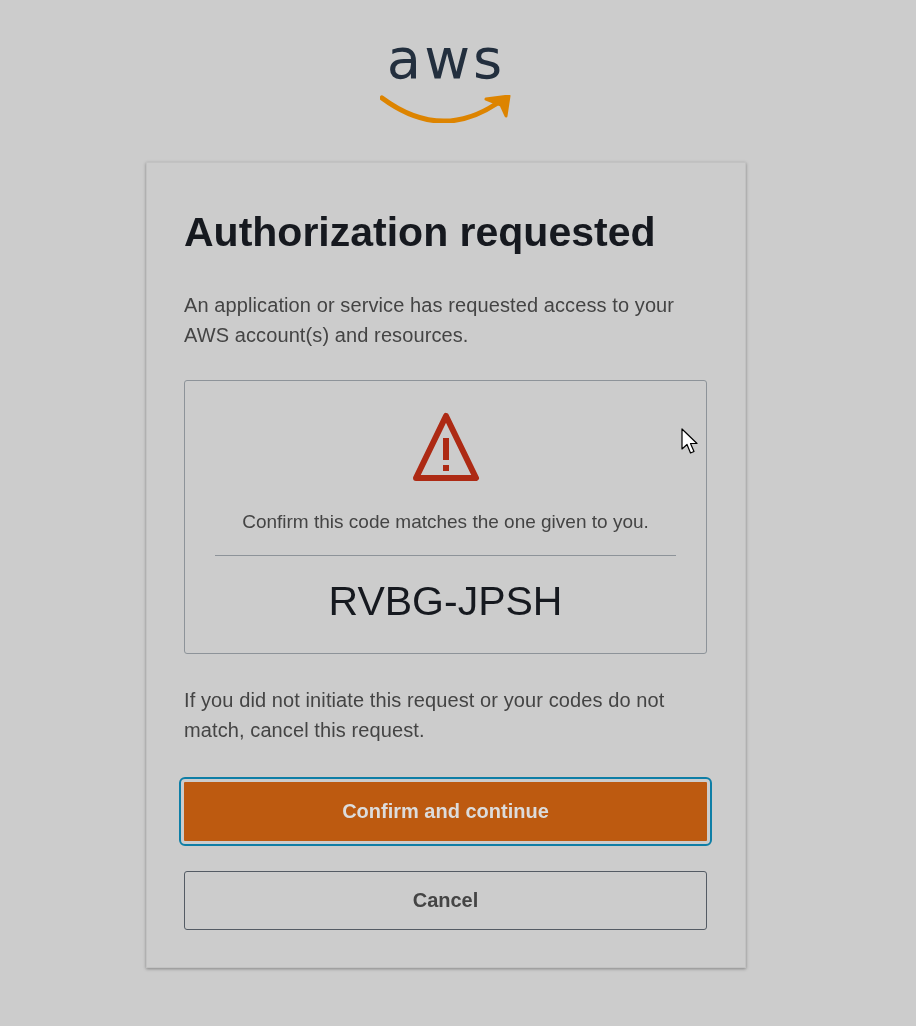 This screenshot has width=916, height=1026. What do you see at coordinates (446, 109) in the screenshot?
I see `smile-arrow-icon` at bounding box center [446, 109].